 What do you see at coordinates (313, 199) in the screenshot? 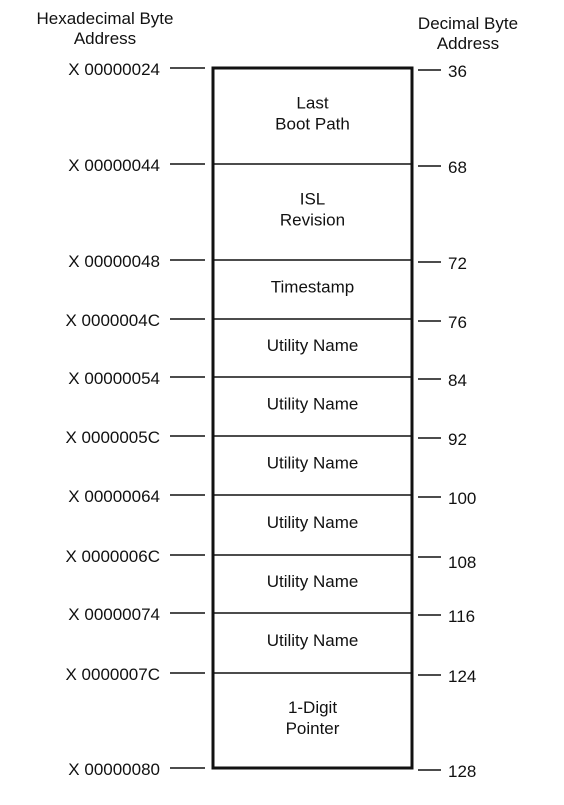
I see `field-label: ISL` at bounding box center [313, 199].